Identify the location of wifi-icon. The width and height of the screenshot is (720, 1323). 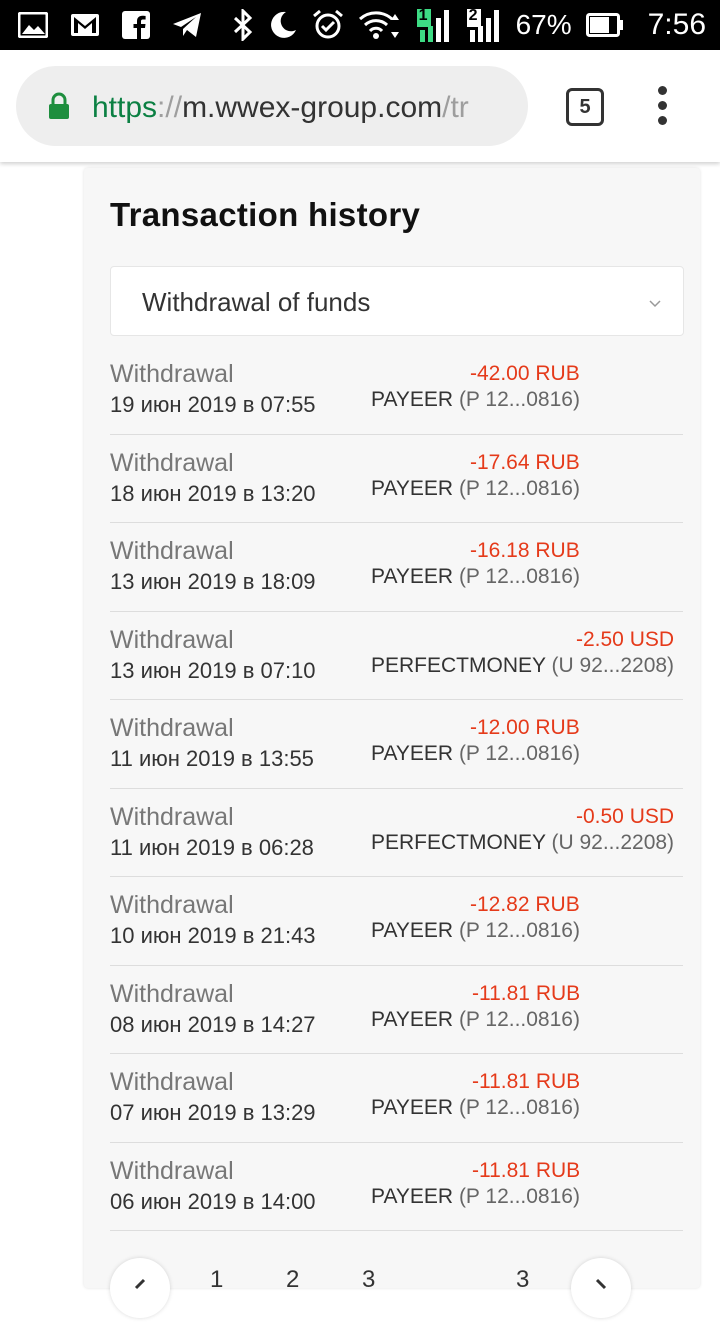
(380, 25).